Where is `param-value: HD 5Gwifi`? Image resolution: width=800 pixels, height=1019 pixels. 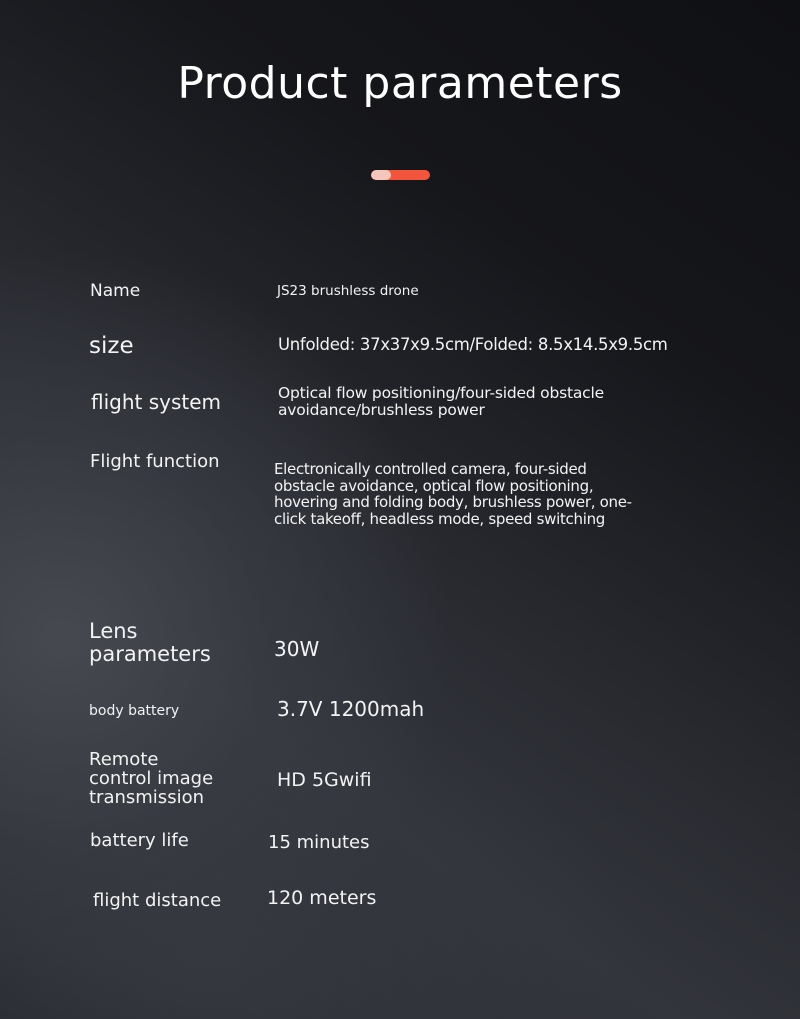
param-value: HD 5Gwifi is located at coordinates (324, 780).